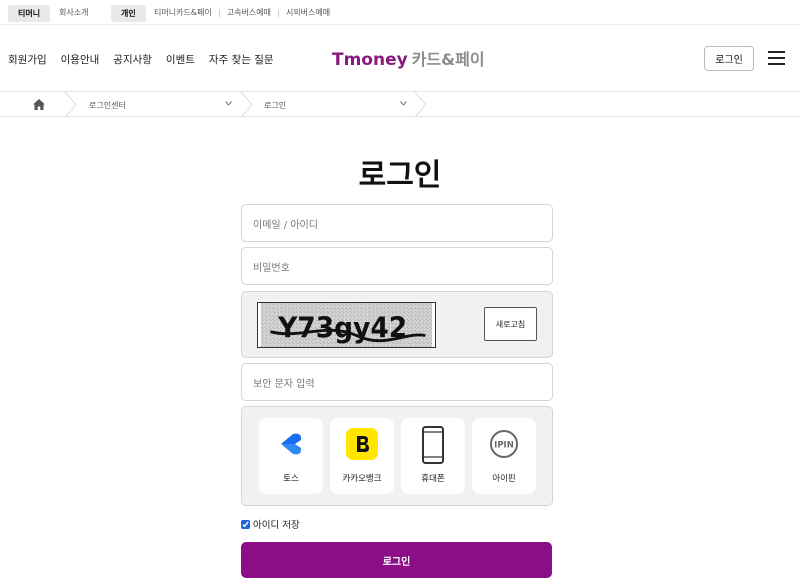  I want to click on remember-id-label: 아이디 저장, so click(276, 525).